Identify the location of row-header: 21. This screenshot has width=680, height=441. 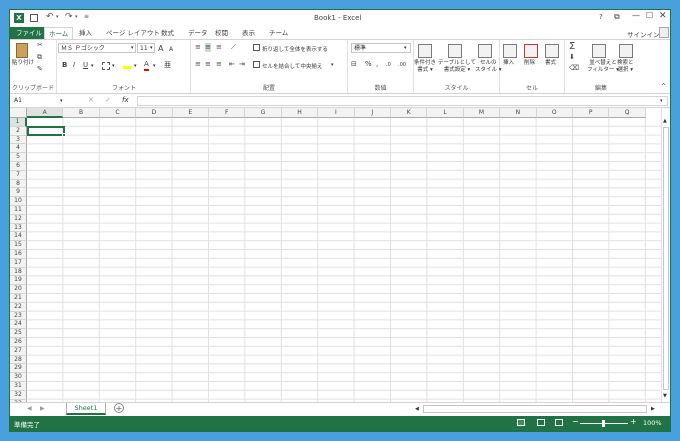
(18, 298).